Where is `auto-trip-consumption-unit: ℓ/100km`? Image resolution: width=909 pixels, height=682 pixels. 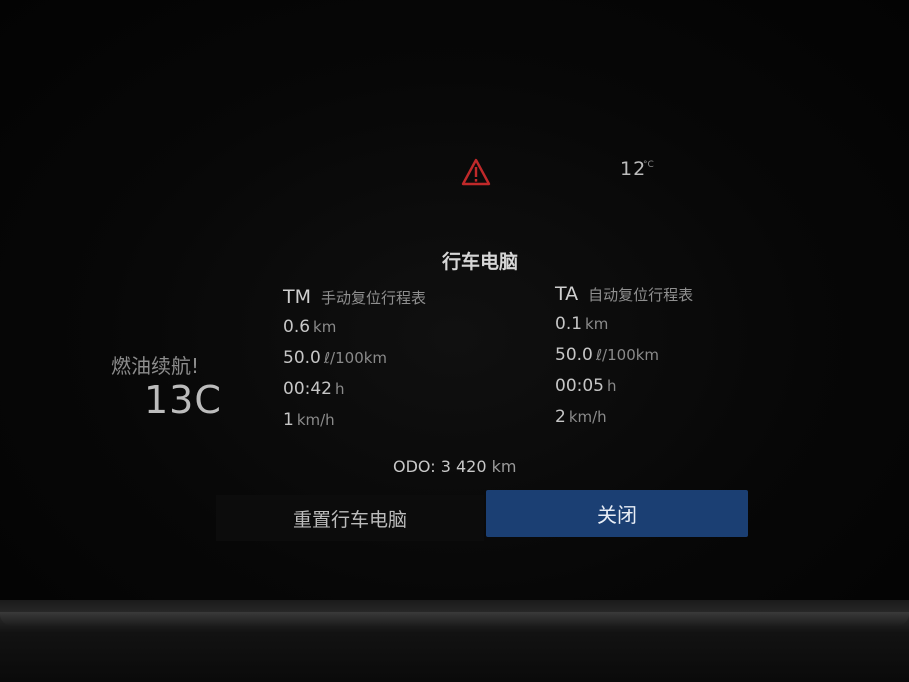 auto-trip-consumption-unit: ℓ/100km is located at coordinates (627, 355).